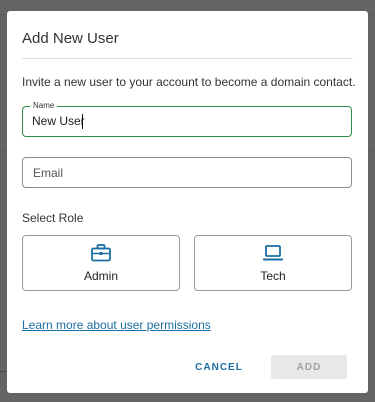  What do you see at coordinates (183, 173) in the screenshot?
I see `email-input` at bounding box center [183, 173].